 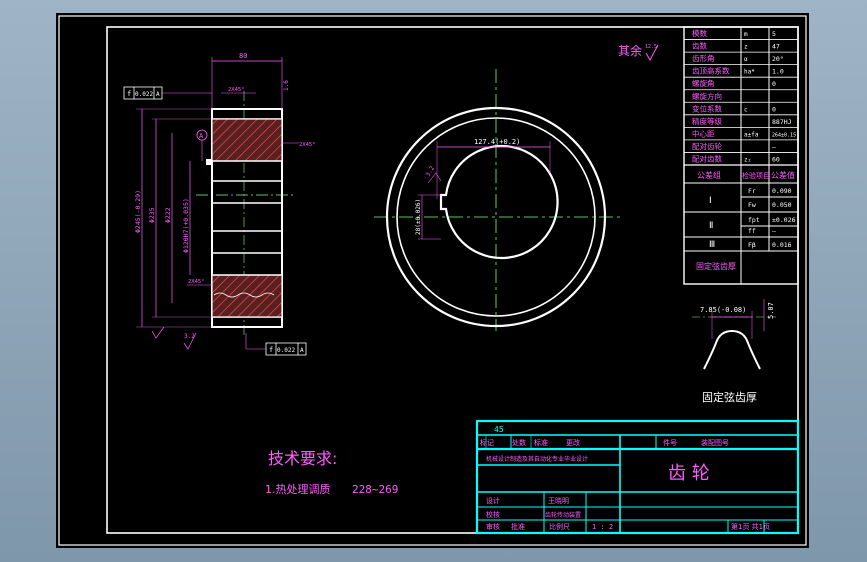 I want to click on title-material: 45, so click(x=499, y=429).